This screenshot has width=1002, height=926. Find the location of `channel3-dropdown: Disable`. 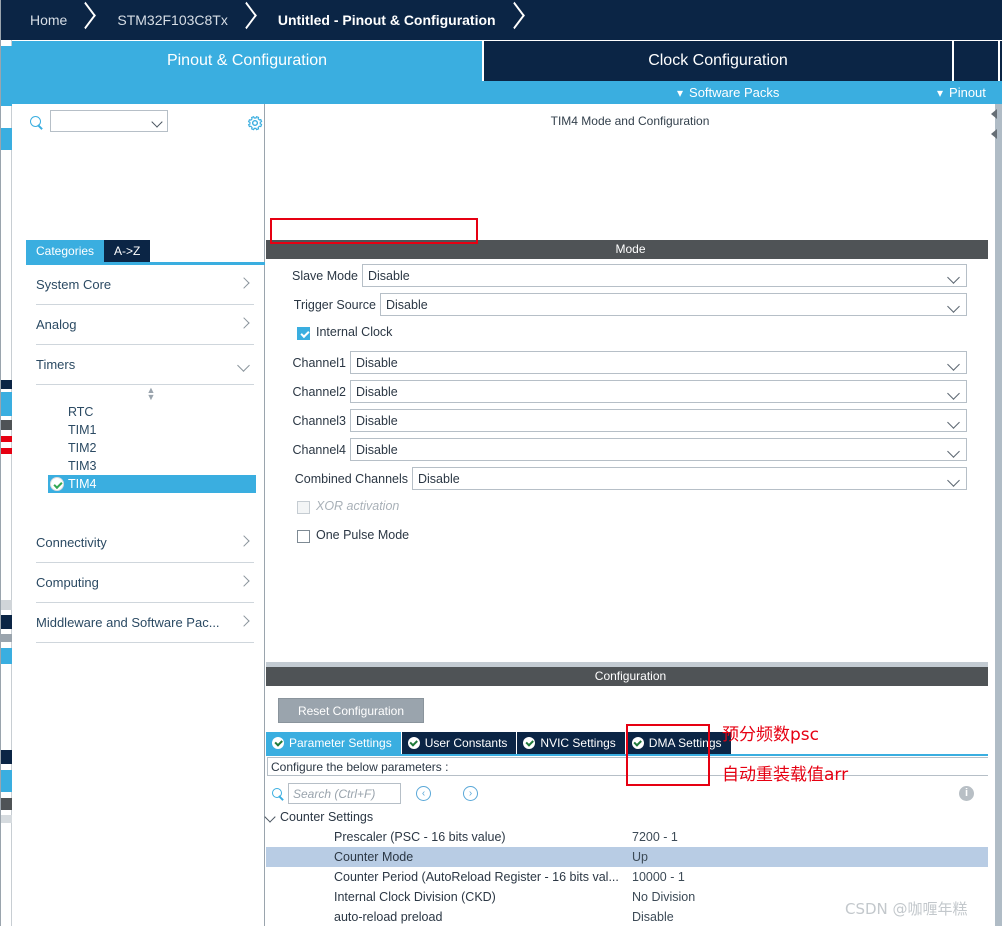

channel3-dropdown: Disable is located at coordinates (658, 420).